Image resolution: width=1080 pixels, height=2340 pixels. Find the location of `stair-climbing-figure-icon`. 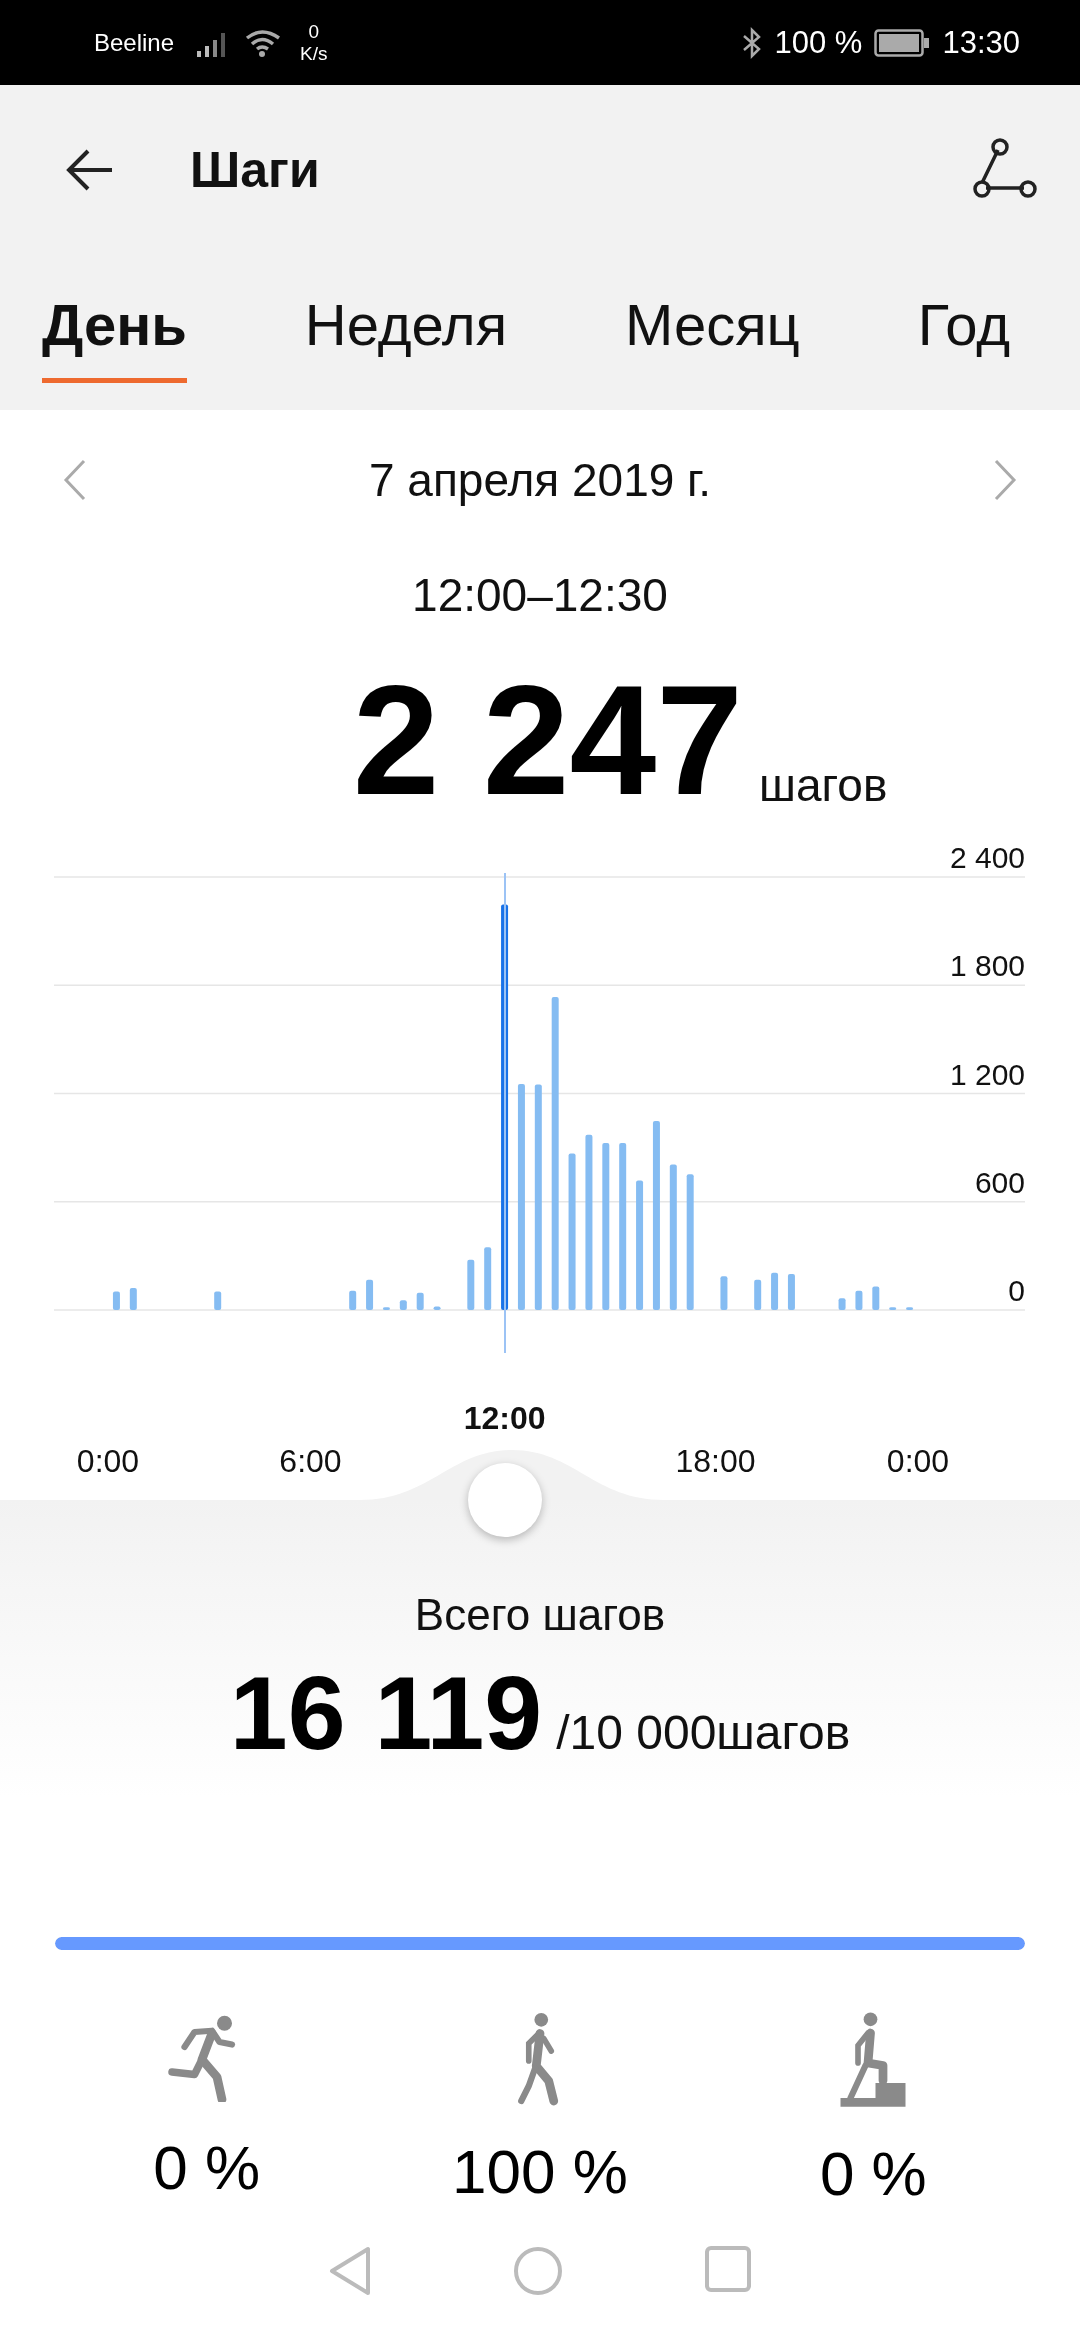

stair-climbing-figure-icon is located at coordinates (873, 2059).